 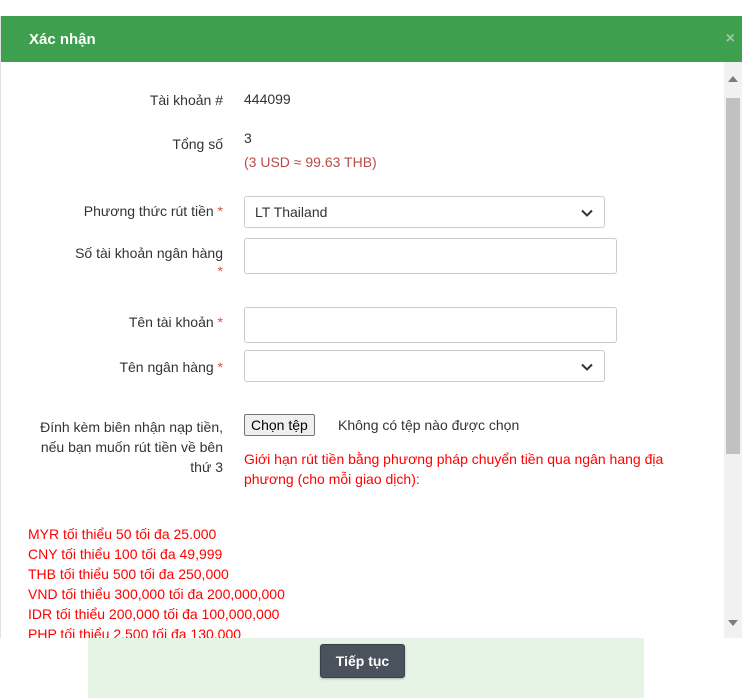 What do you see at coordinates (154, 614) in the screenshot?
I see `limit-item: IDR tối thiểu 200,000 tối đa 100,000,000` at bounding box center [154, 614].